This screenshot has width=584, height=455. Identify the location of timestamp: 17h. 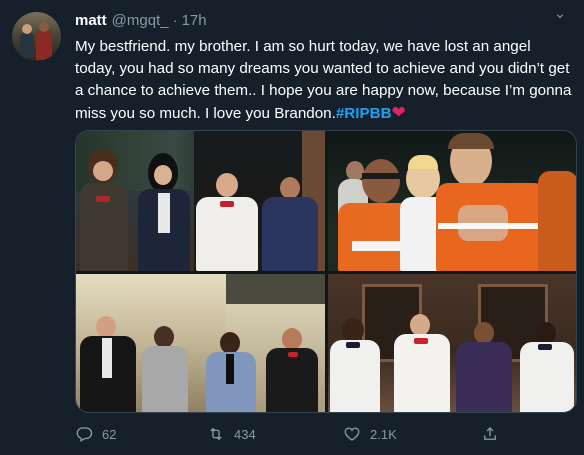
(194, 20).